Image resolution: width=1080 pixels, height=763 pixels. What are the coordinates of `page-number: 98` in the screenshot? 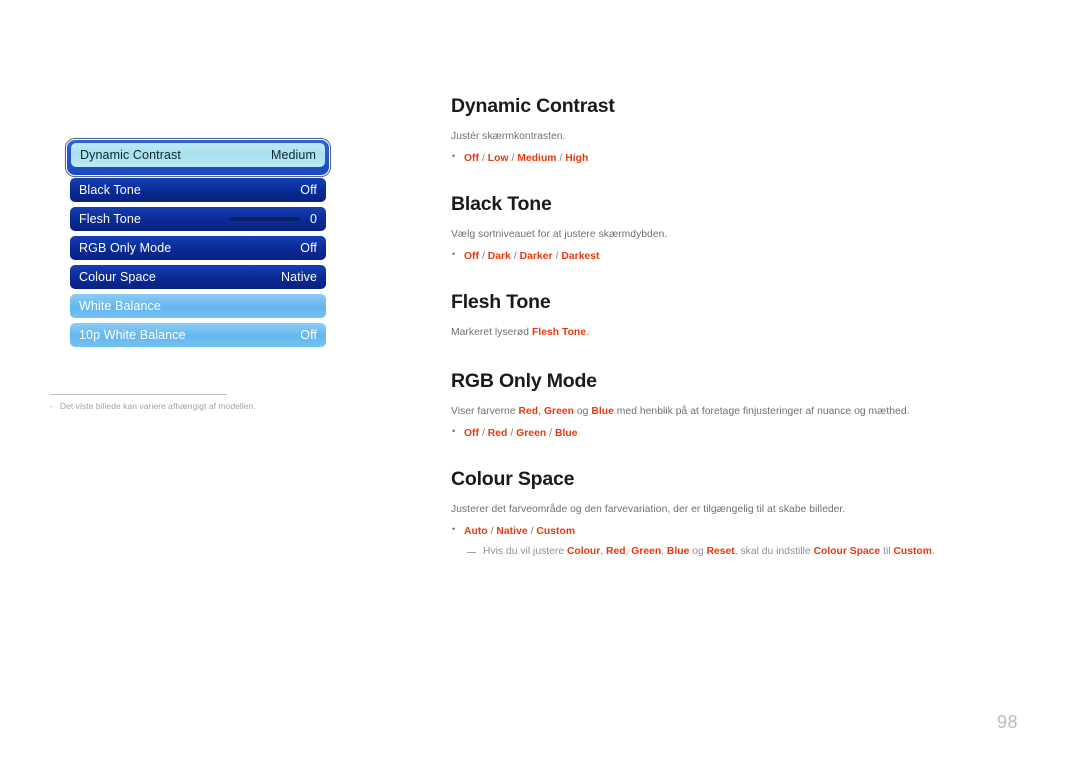 It's located at (1007, 722).